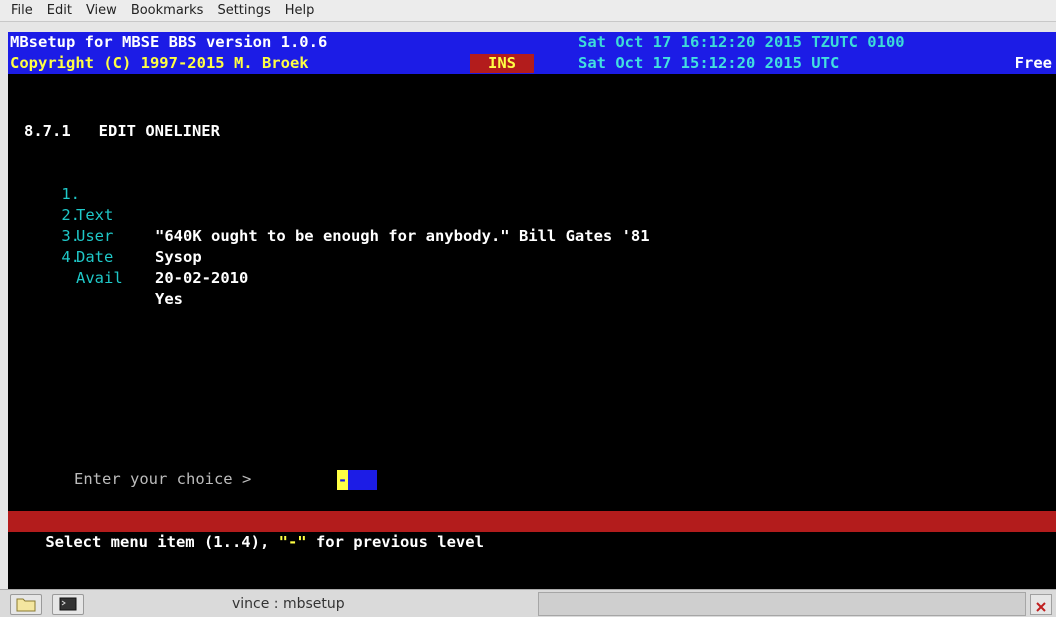 This screenshot has width=1056, height=617. What do you see at coordinates (395, 542) in the screenshot?
I see `status-text-suffix: for previous level` at bounding box center [395, 542].